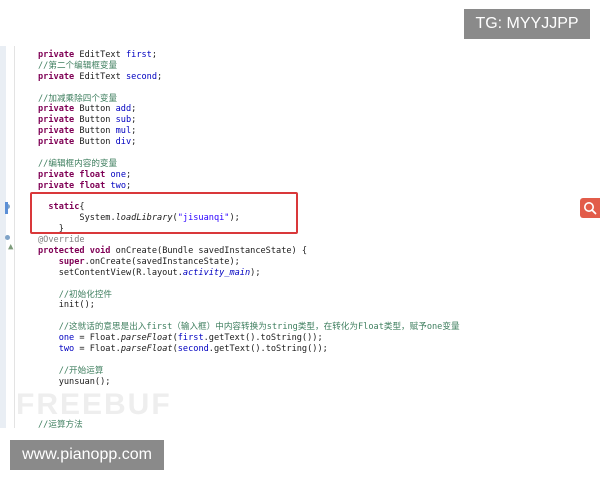 This screenshot has height=480, width=600. Describe the element at coordinates (78, 163) in the screenshot. I see `code-comment: //编辑框内容的变量` at that location.